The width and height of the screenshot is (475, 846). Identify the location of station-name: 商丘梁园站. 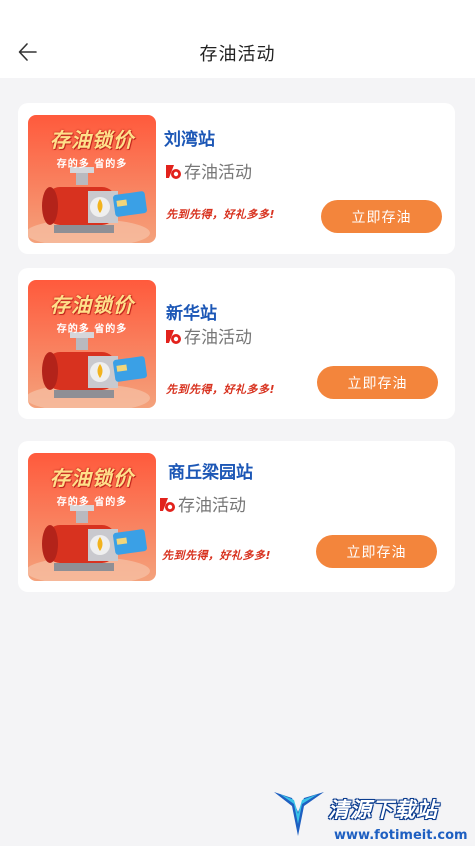
(210, 473).